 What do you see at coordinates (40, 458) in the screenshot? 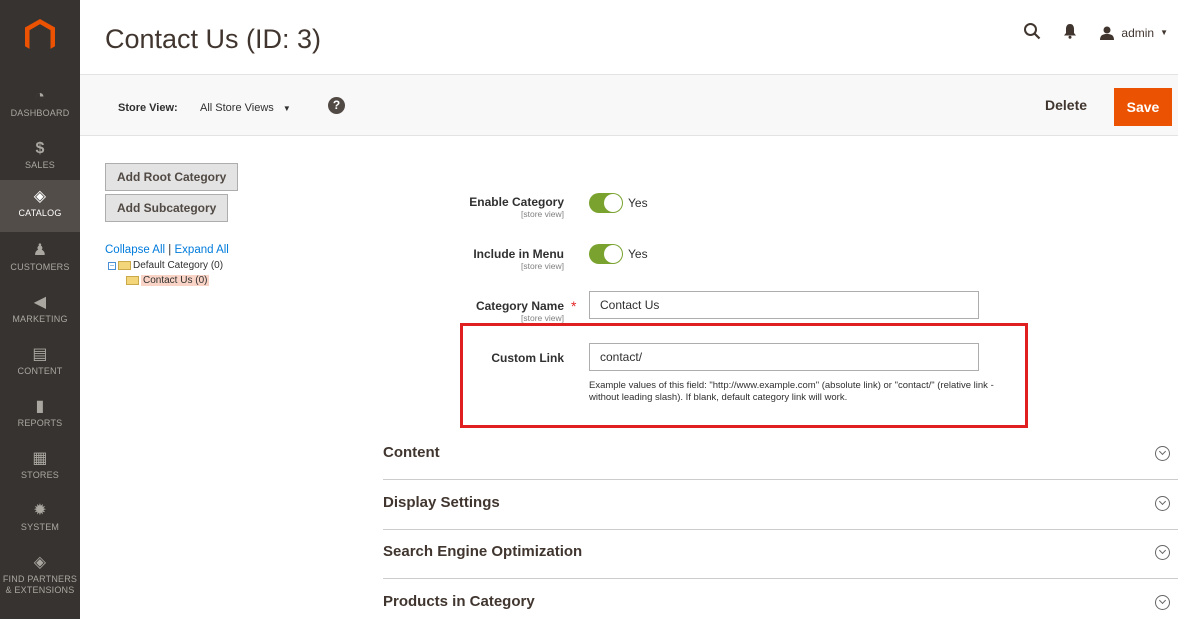
I see `storefront-icon: ▦` at bounding box center [40, 458].